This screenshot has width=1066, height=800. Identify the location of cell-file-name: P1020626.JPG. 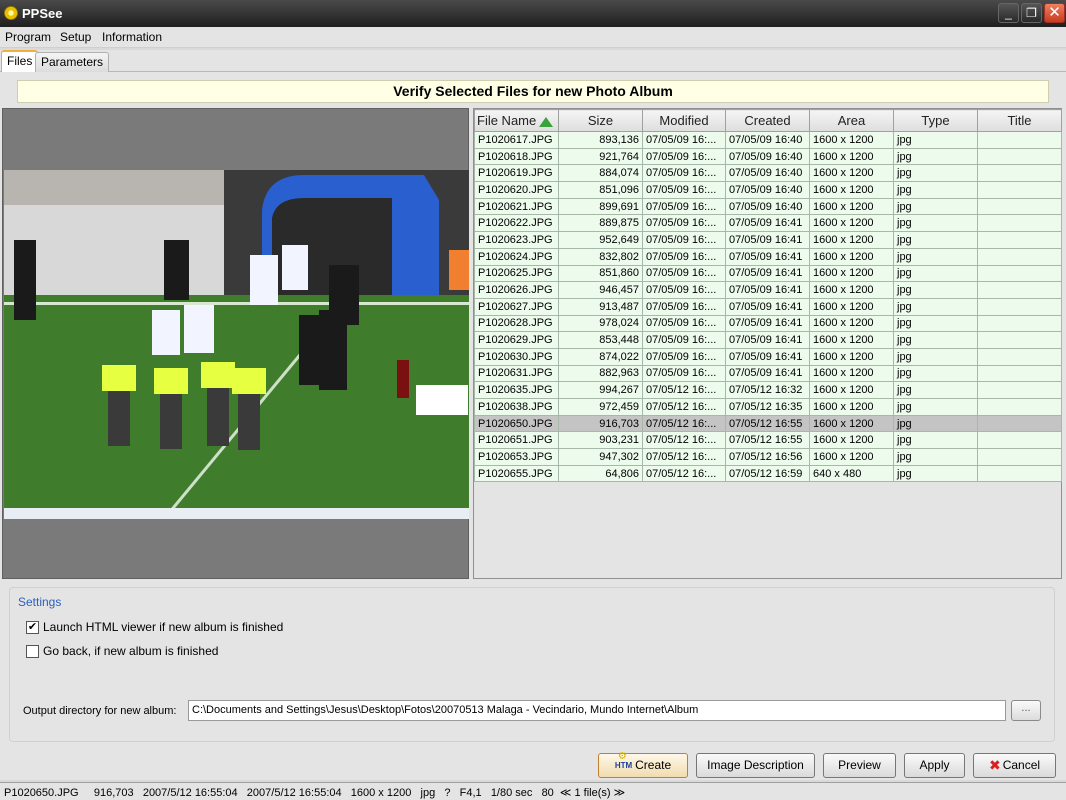
(516, 290).